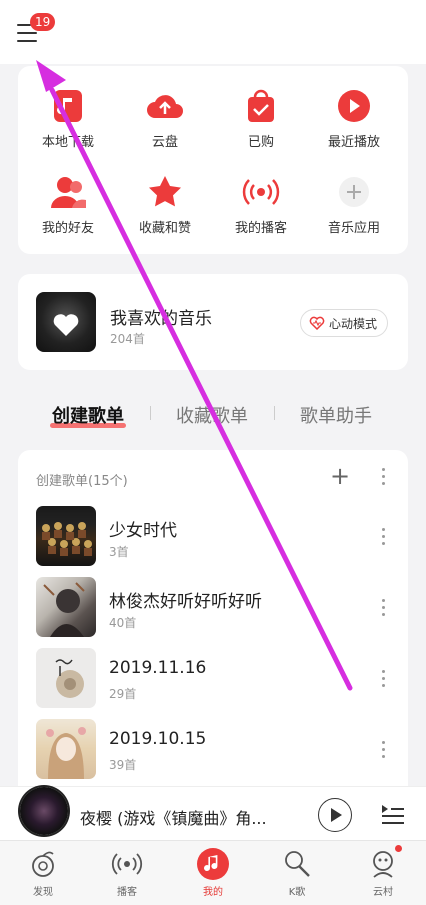 This screenshot has height=905, width=426. I want to click on cloud-upload-icon, so click(165, 106).